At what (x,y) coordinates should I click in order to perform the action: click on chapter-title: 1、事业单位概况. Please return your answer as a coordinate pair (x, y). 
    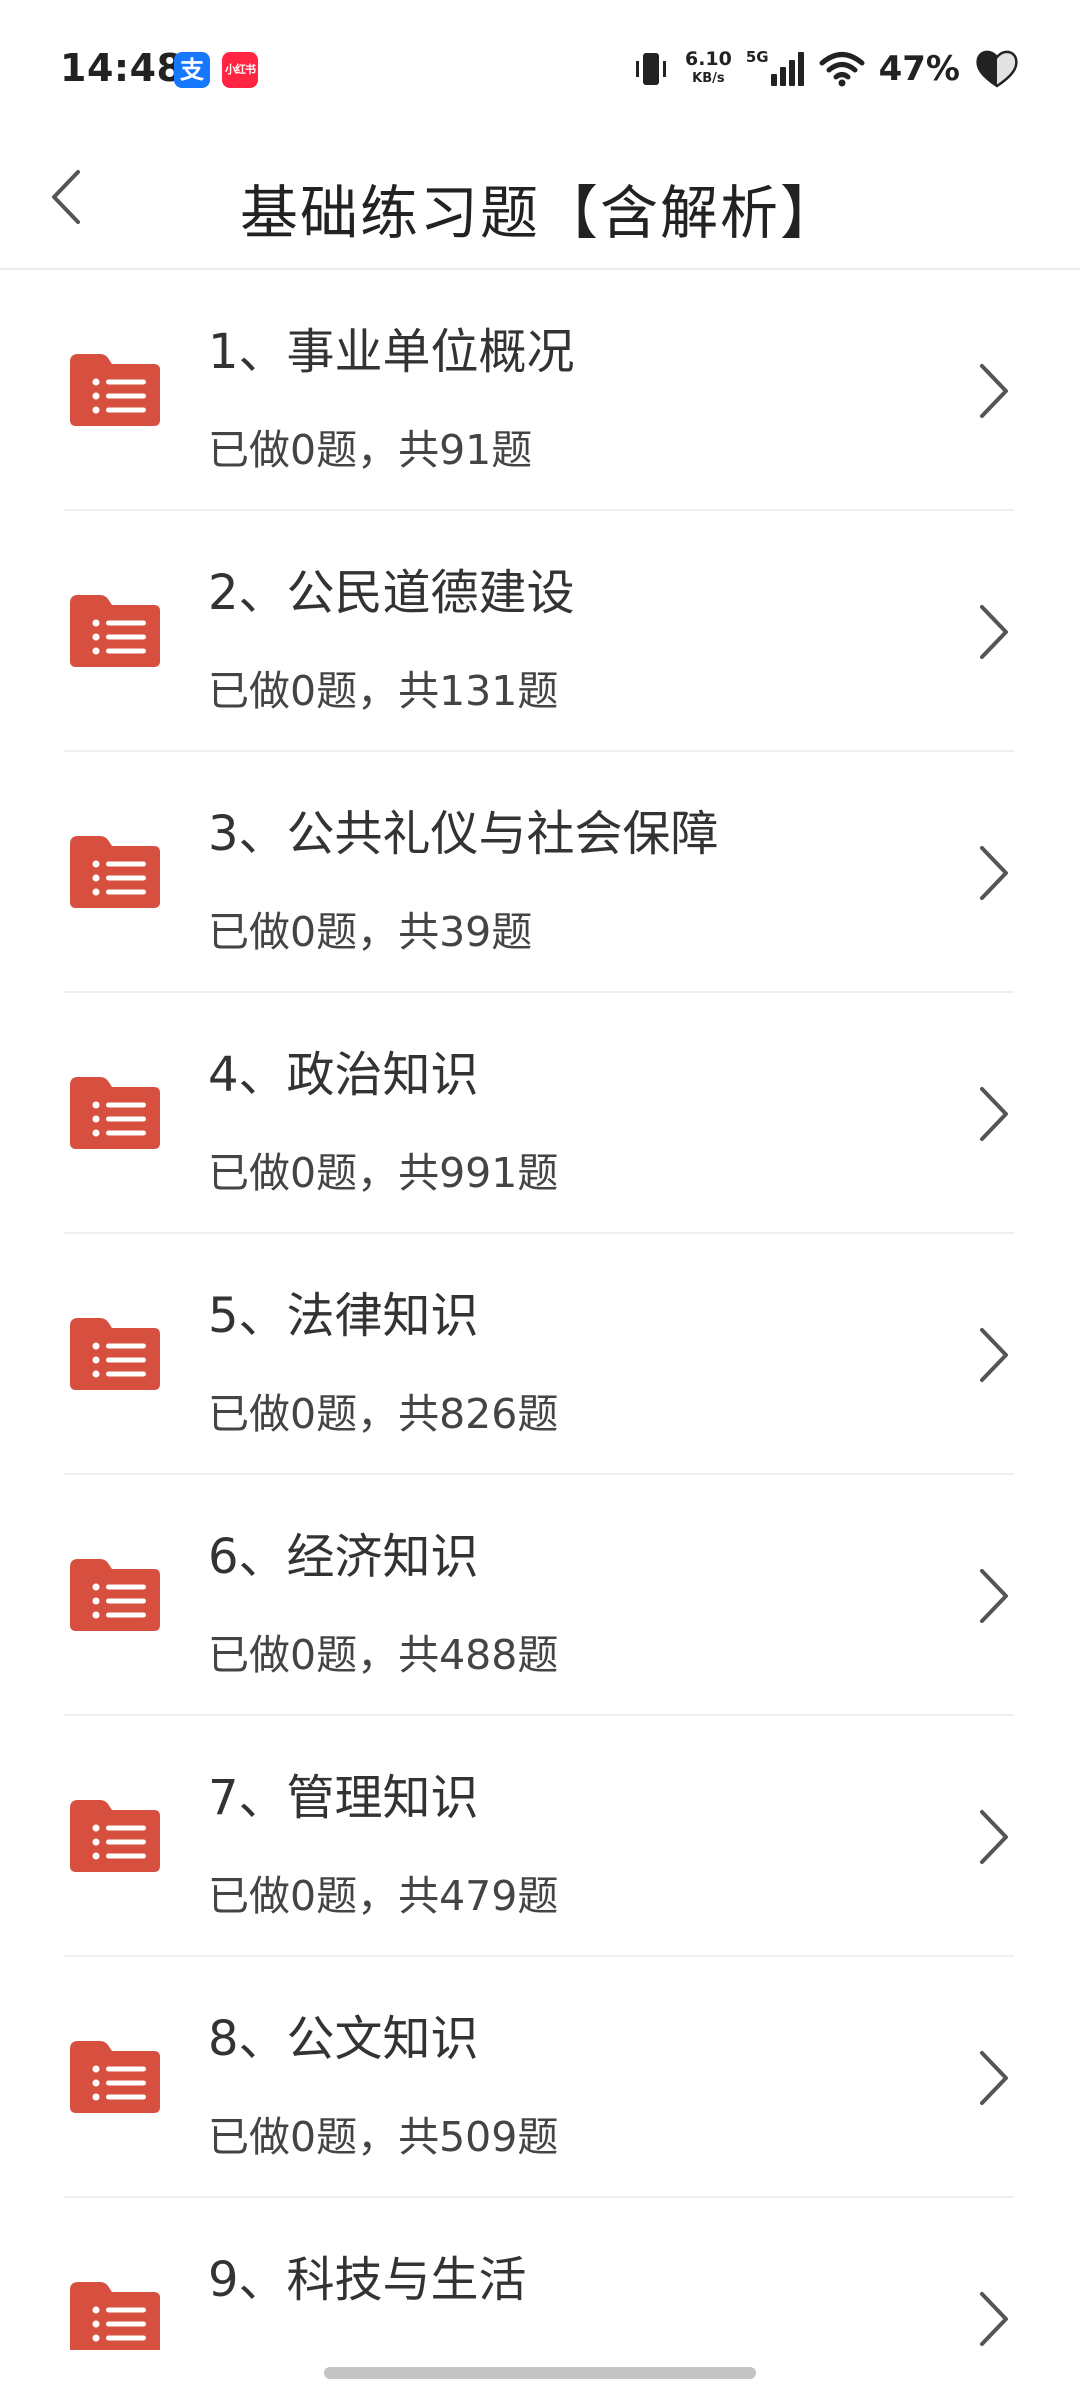
    Looking at the image, I should click on (391, 352).